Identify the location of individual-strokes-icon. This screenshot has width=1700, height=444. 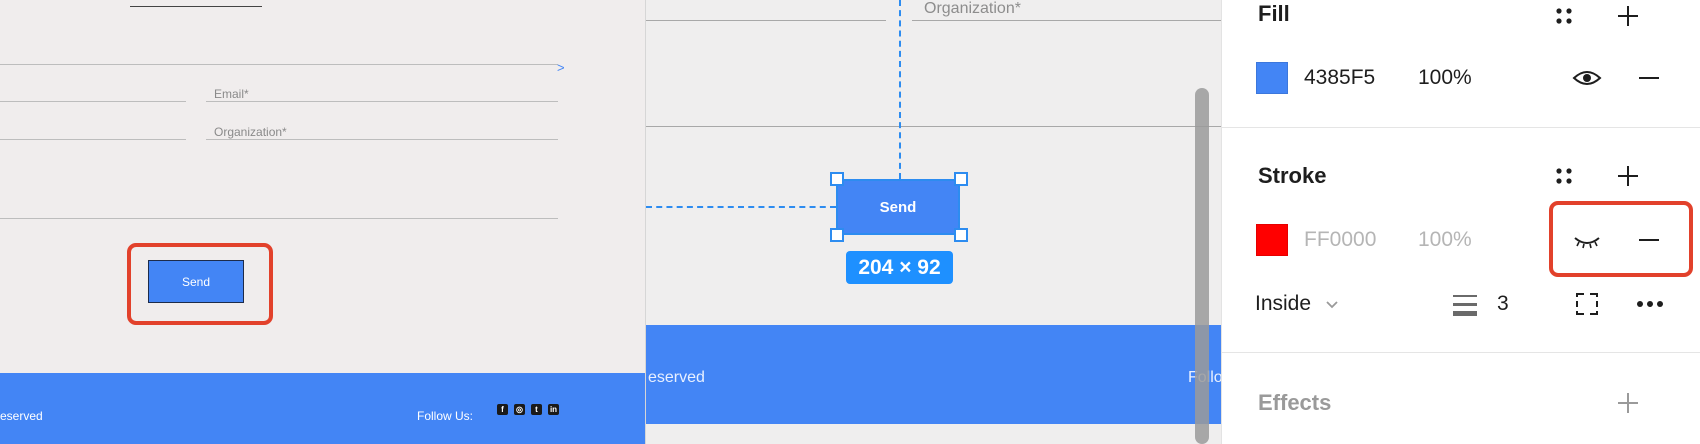
(1587, 304).